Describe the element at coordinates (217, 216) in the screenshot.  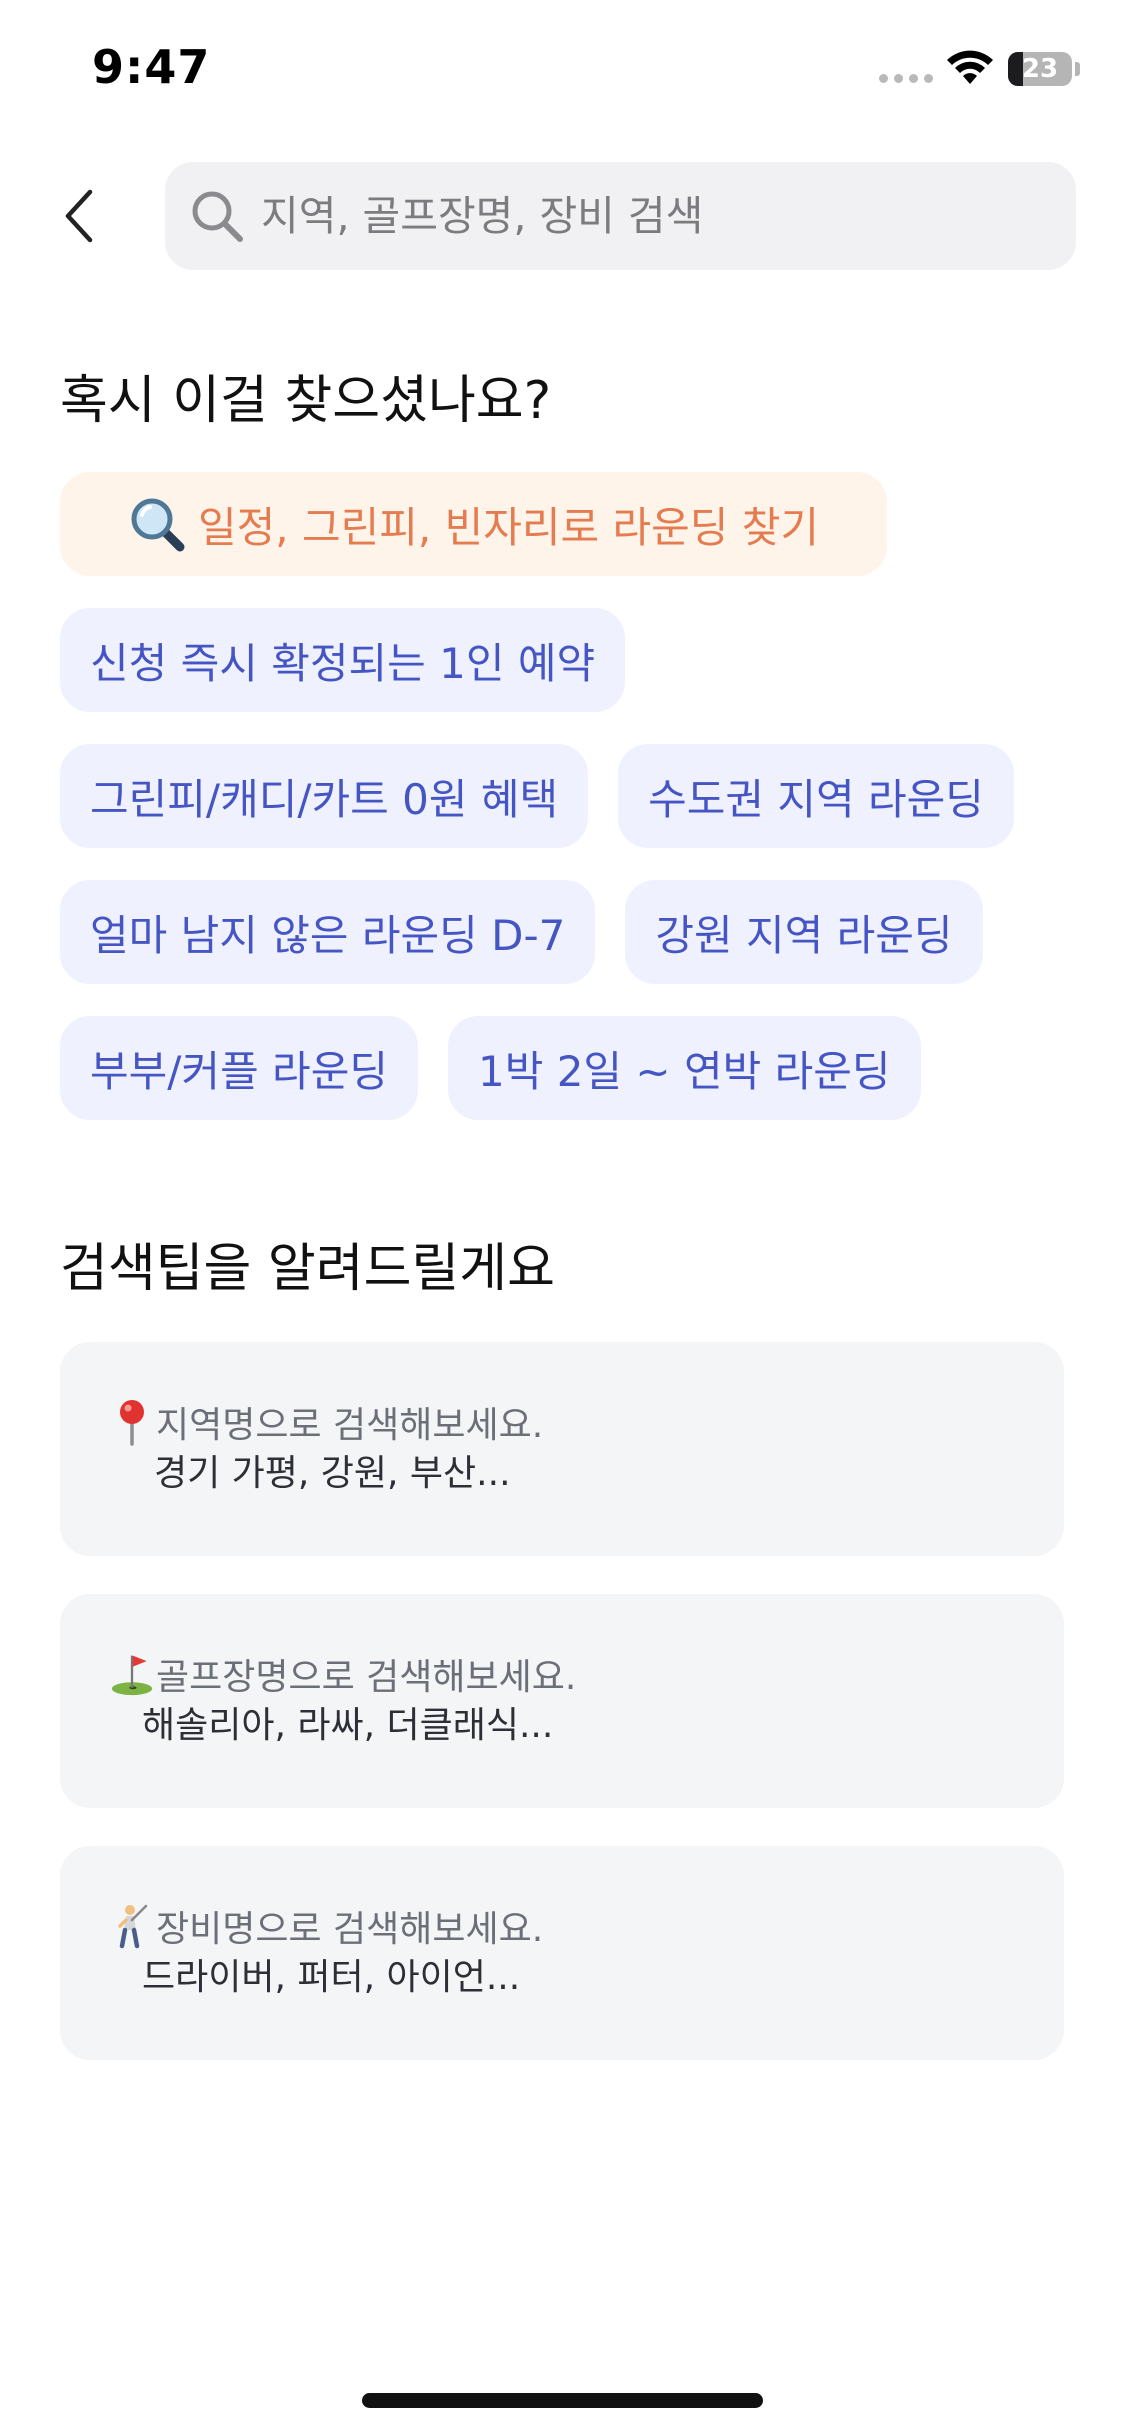
I see `search-icon` at that location.